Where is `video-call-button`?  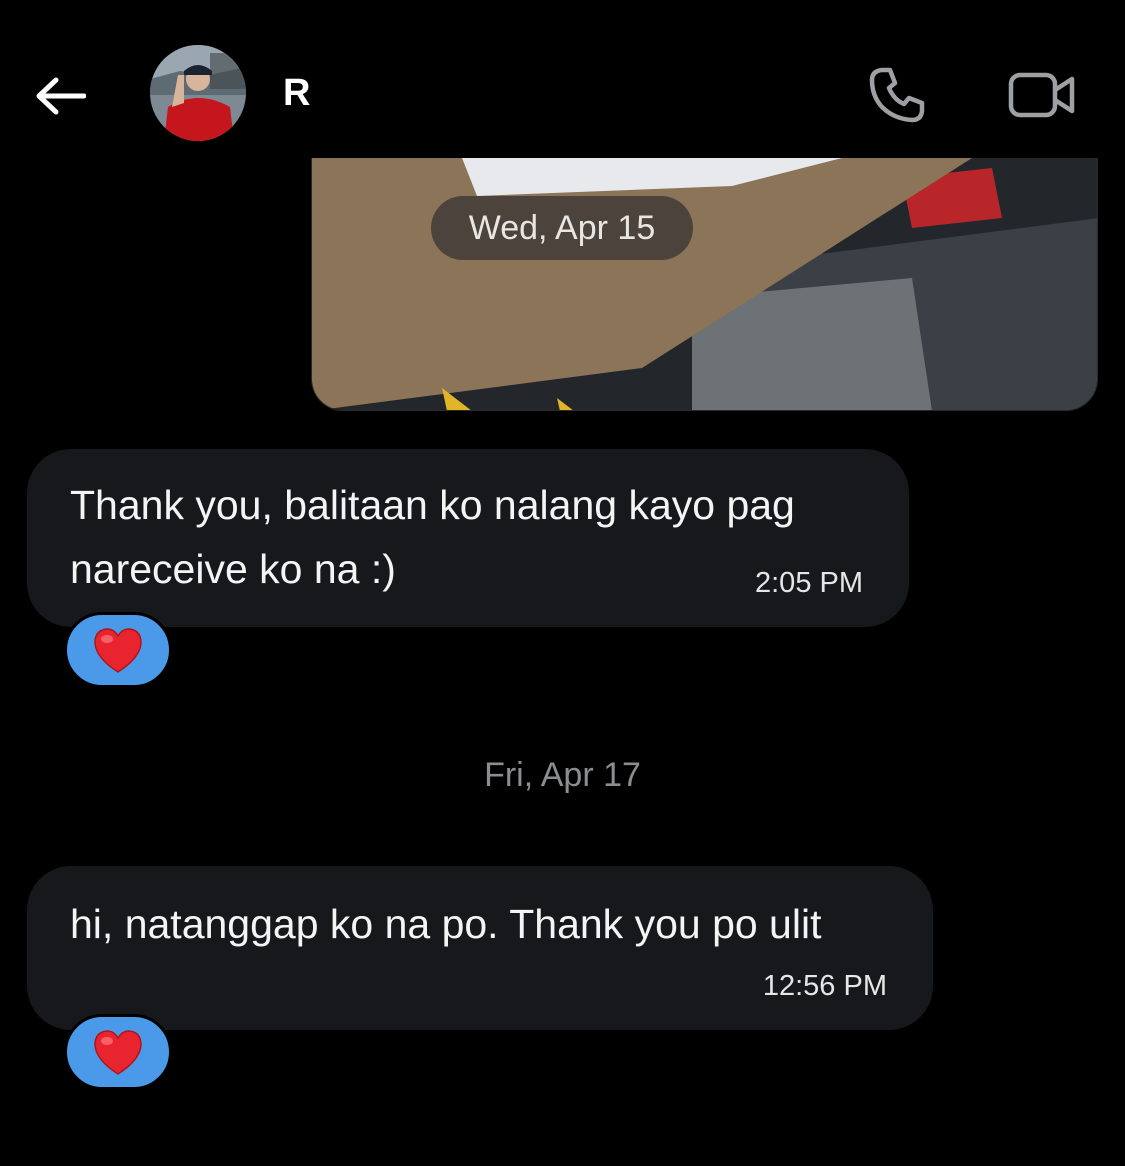 video-call-button is located at coordinates (1042, 95).